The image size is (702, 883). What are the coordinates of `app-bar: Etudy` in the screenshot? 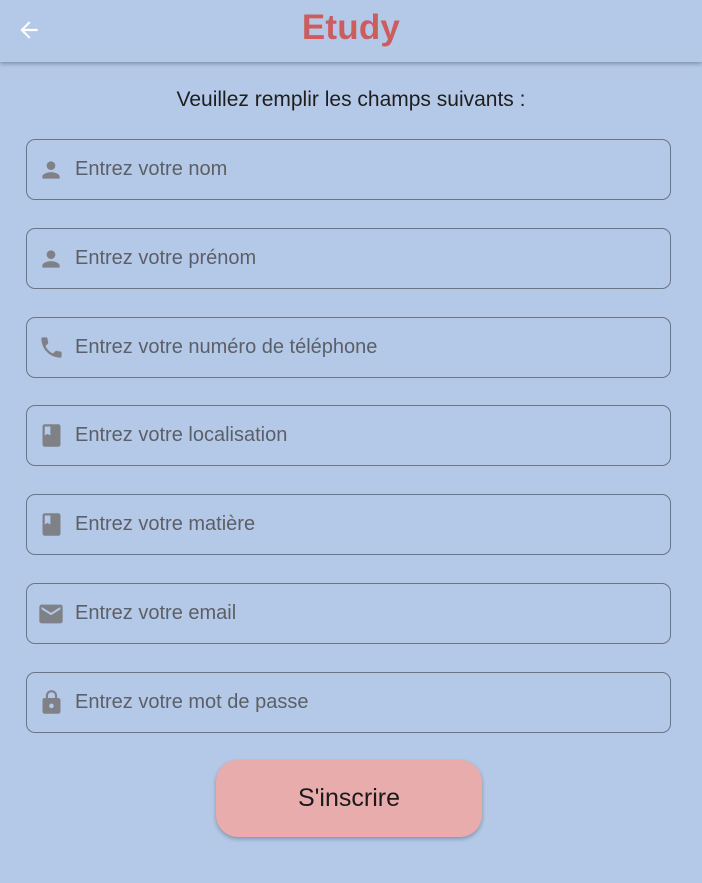 It's located at (351, 31).